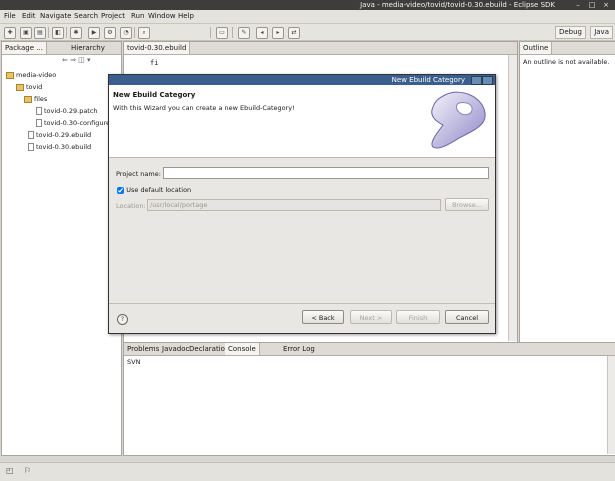 Image resolution: width=615 pixels, height=481 pixels. Describe the element at coordinates (487, 80) in the screenshot. I see `dialog-close-icon` at that location.